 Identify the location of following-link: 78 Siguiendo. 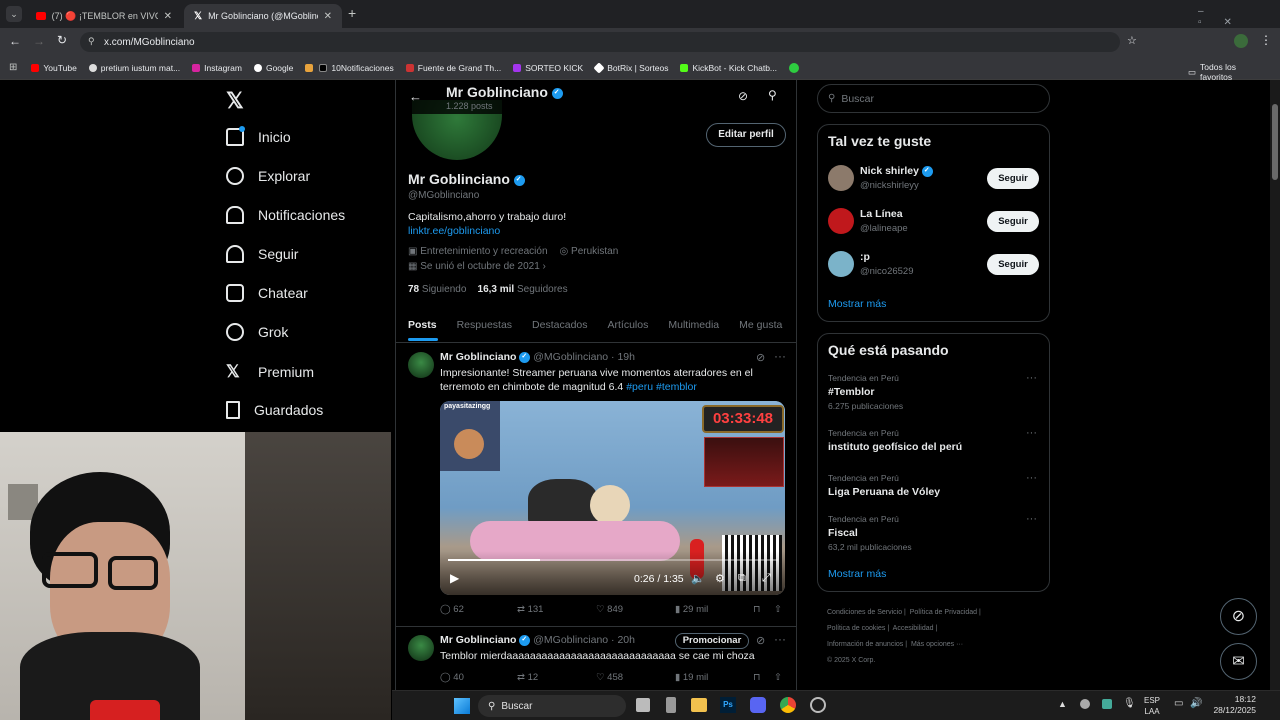
(437, 289).